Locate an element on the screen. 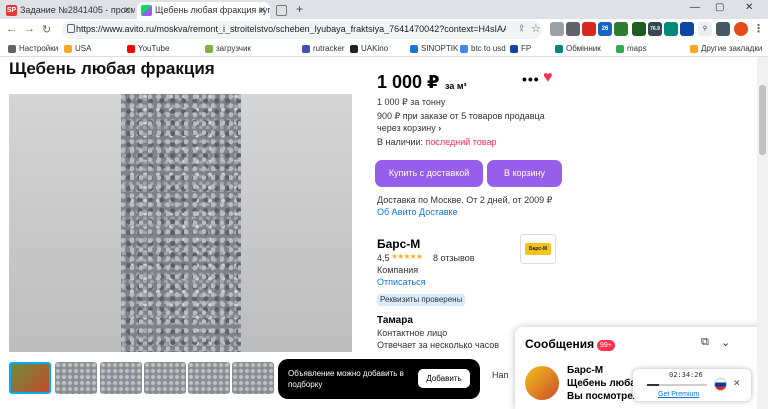 Image resolution: width=768 pixels, height=409 pixels. bookmark-usa: USA is located at coordinates (77, 49).